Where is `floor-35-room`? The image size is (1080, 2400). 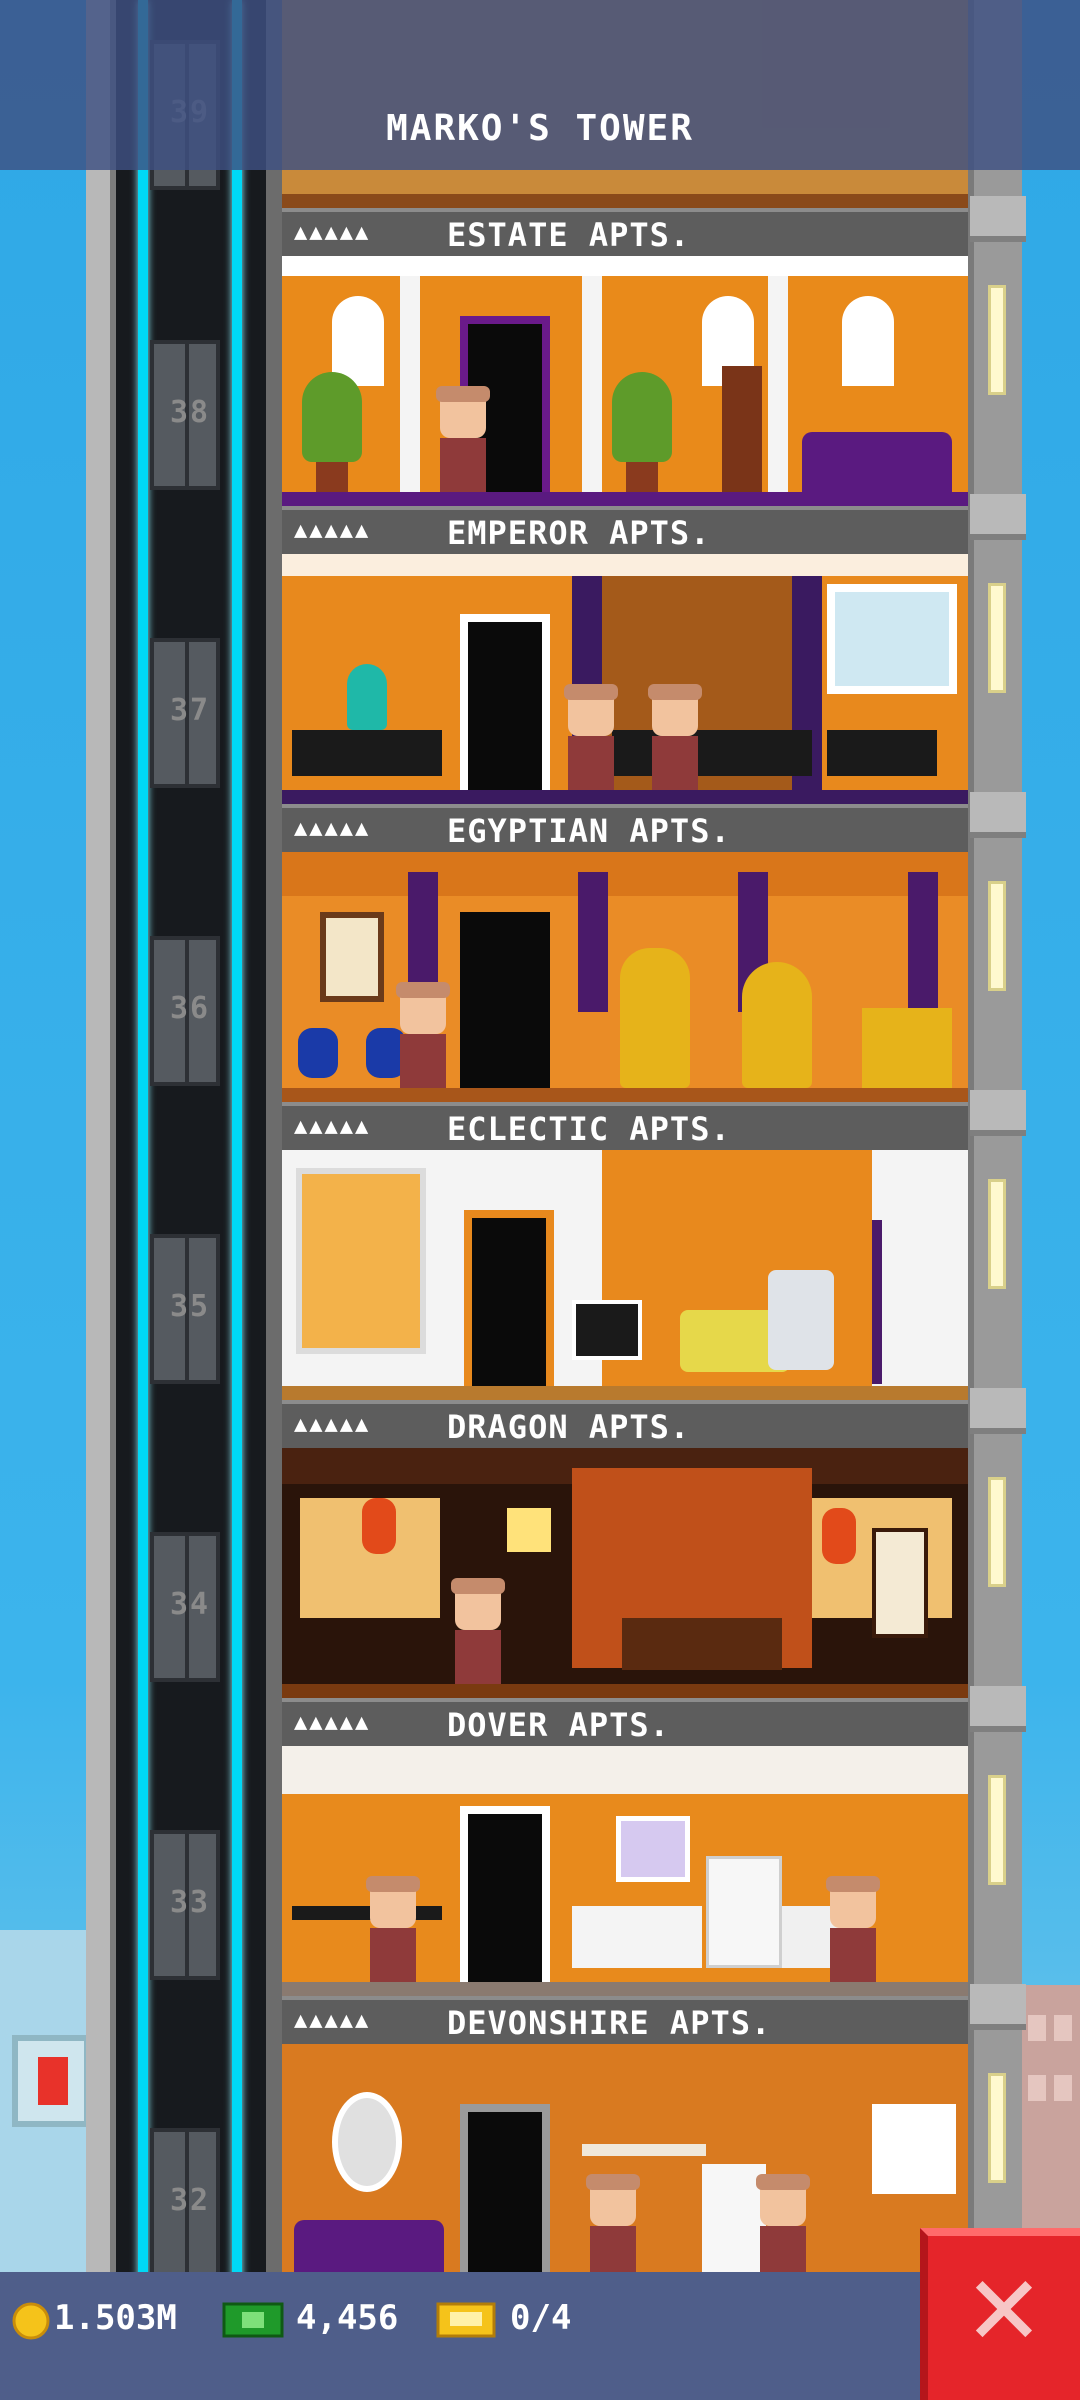 floor-35-room is located at coordinates (625, 1275).